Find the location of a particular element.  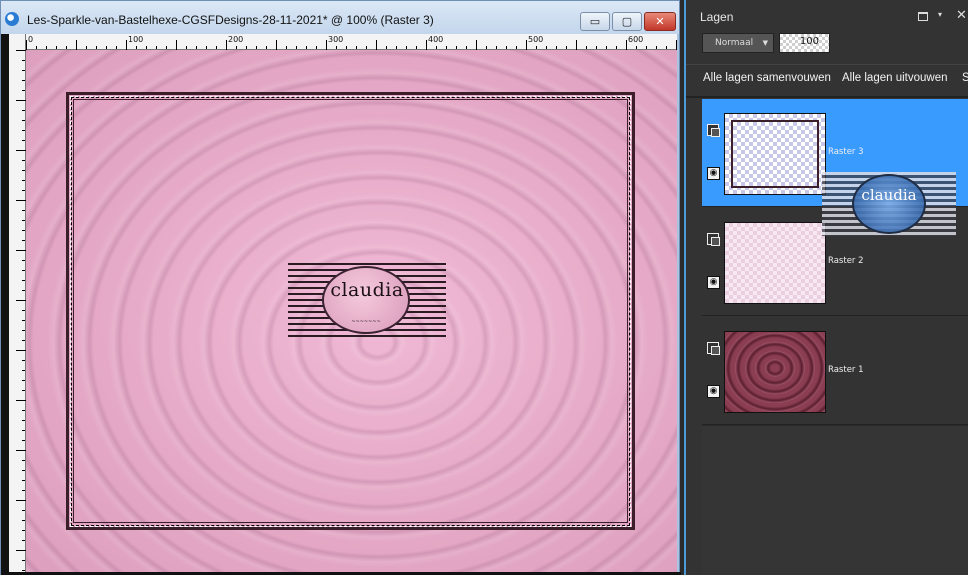

opacity-value: 100 is located at coordinates (809, 41).